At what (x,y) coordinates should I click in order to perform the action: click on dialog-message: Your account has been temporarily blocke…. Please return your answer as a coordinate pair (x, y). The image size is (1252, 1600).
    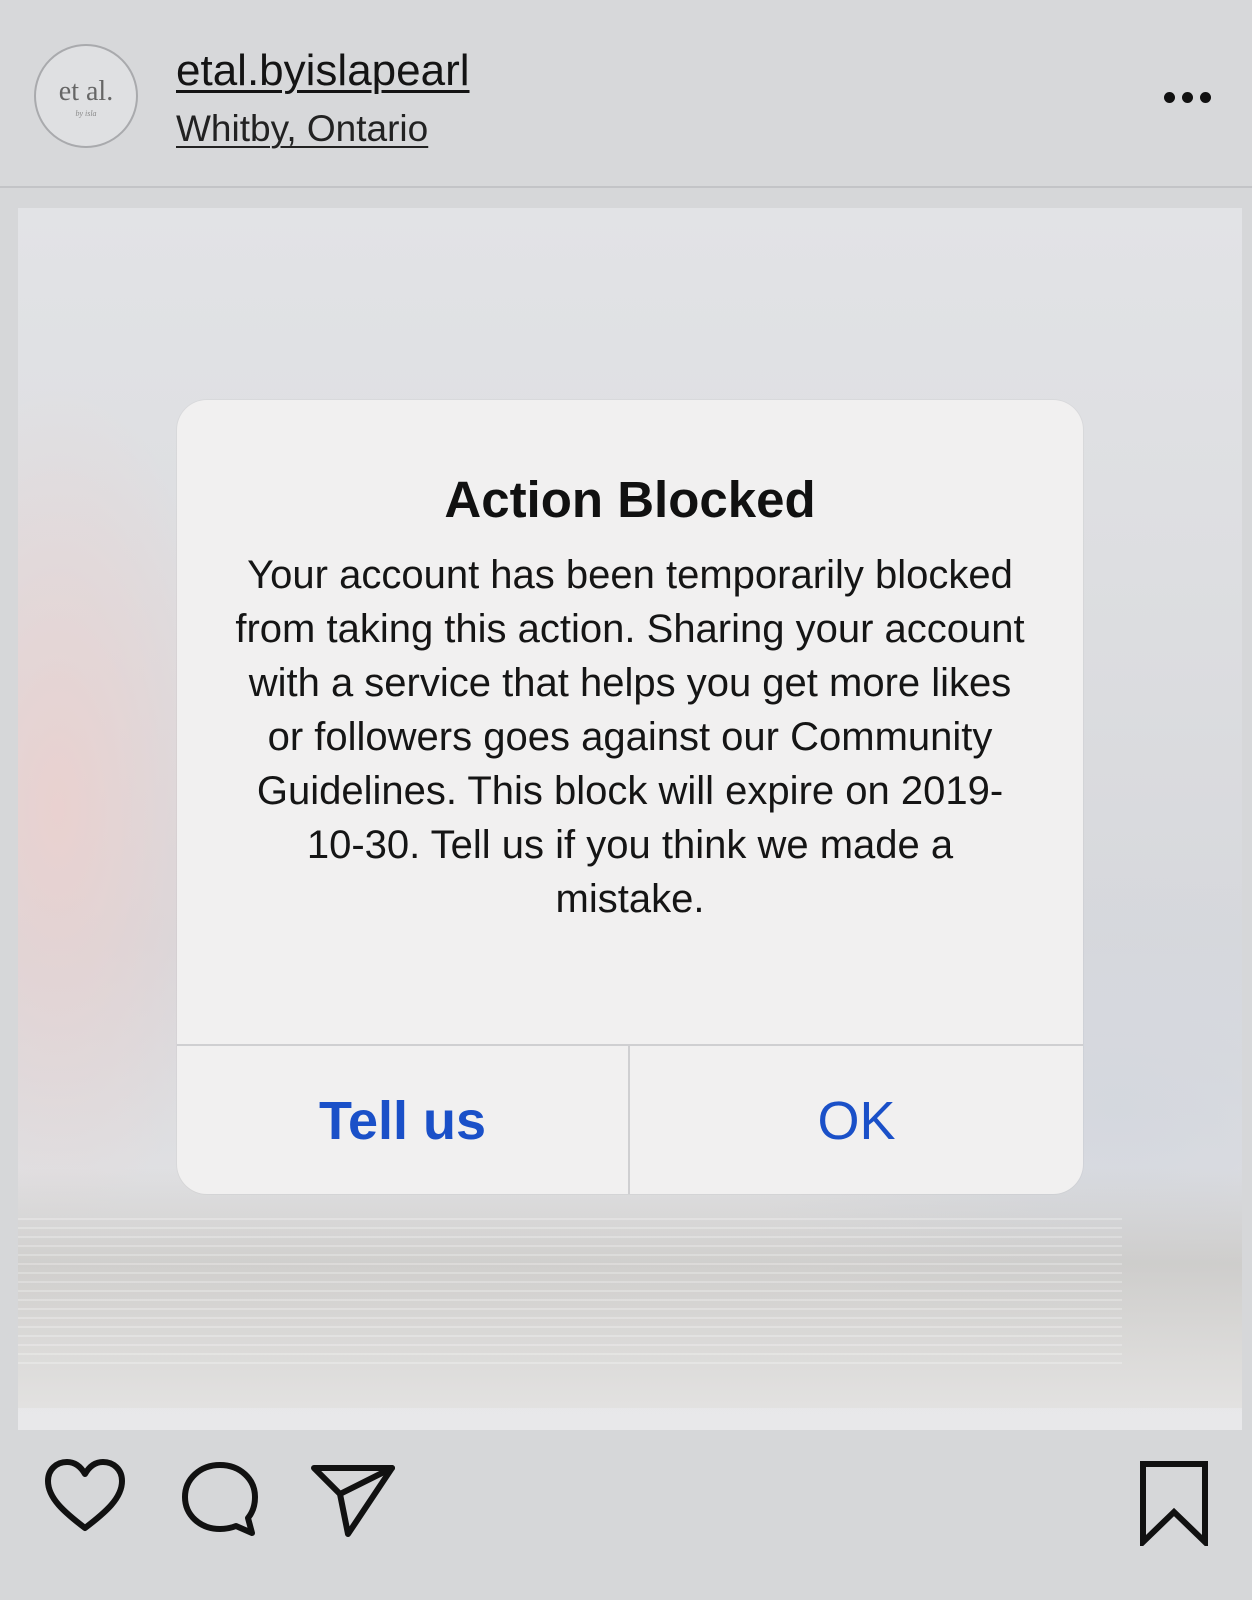
    Looking at the image, I should click on (630, 737).